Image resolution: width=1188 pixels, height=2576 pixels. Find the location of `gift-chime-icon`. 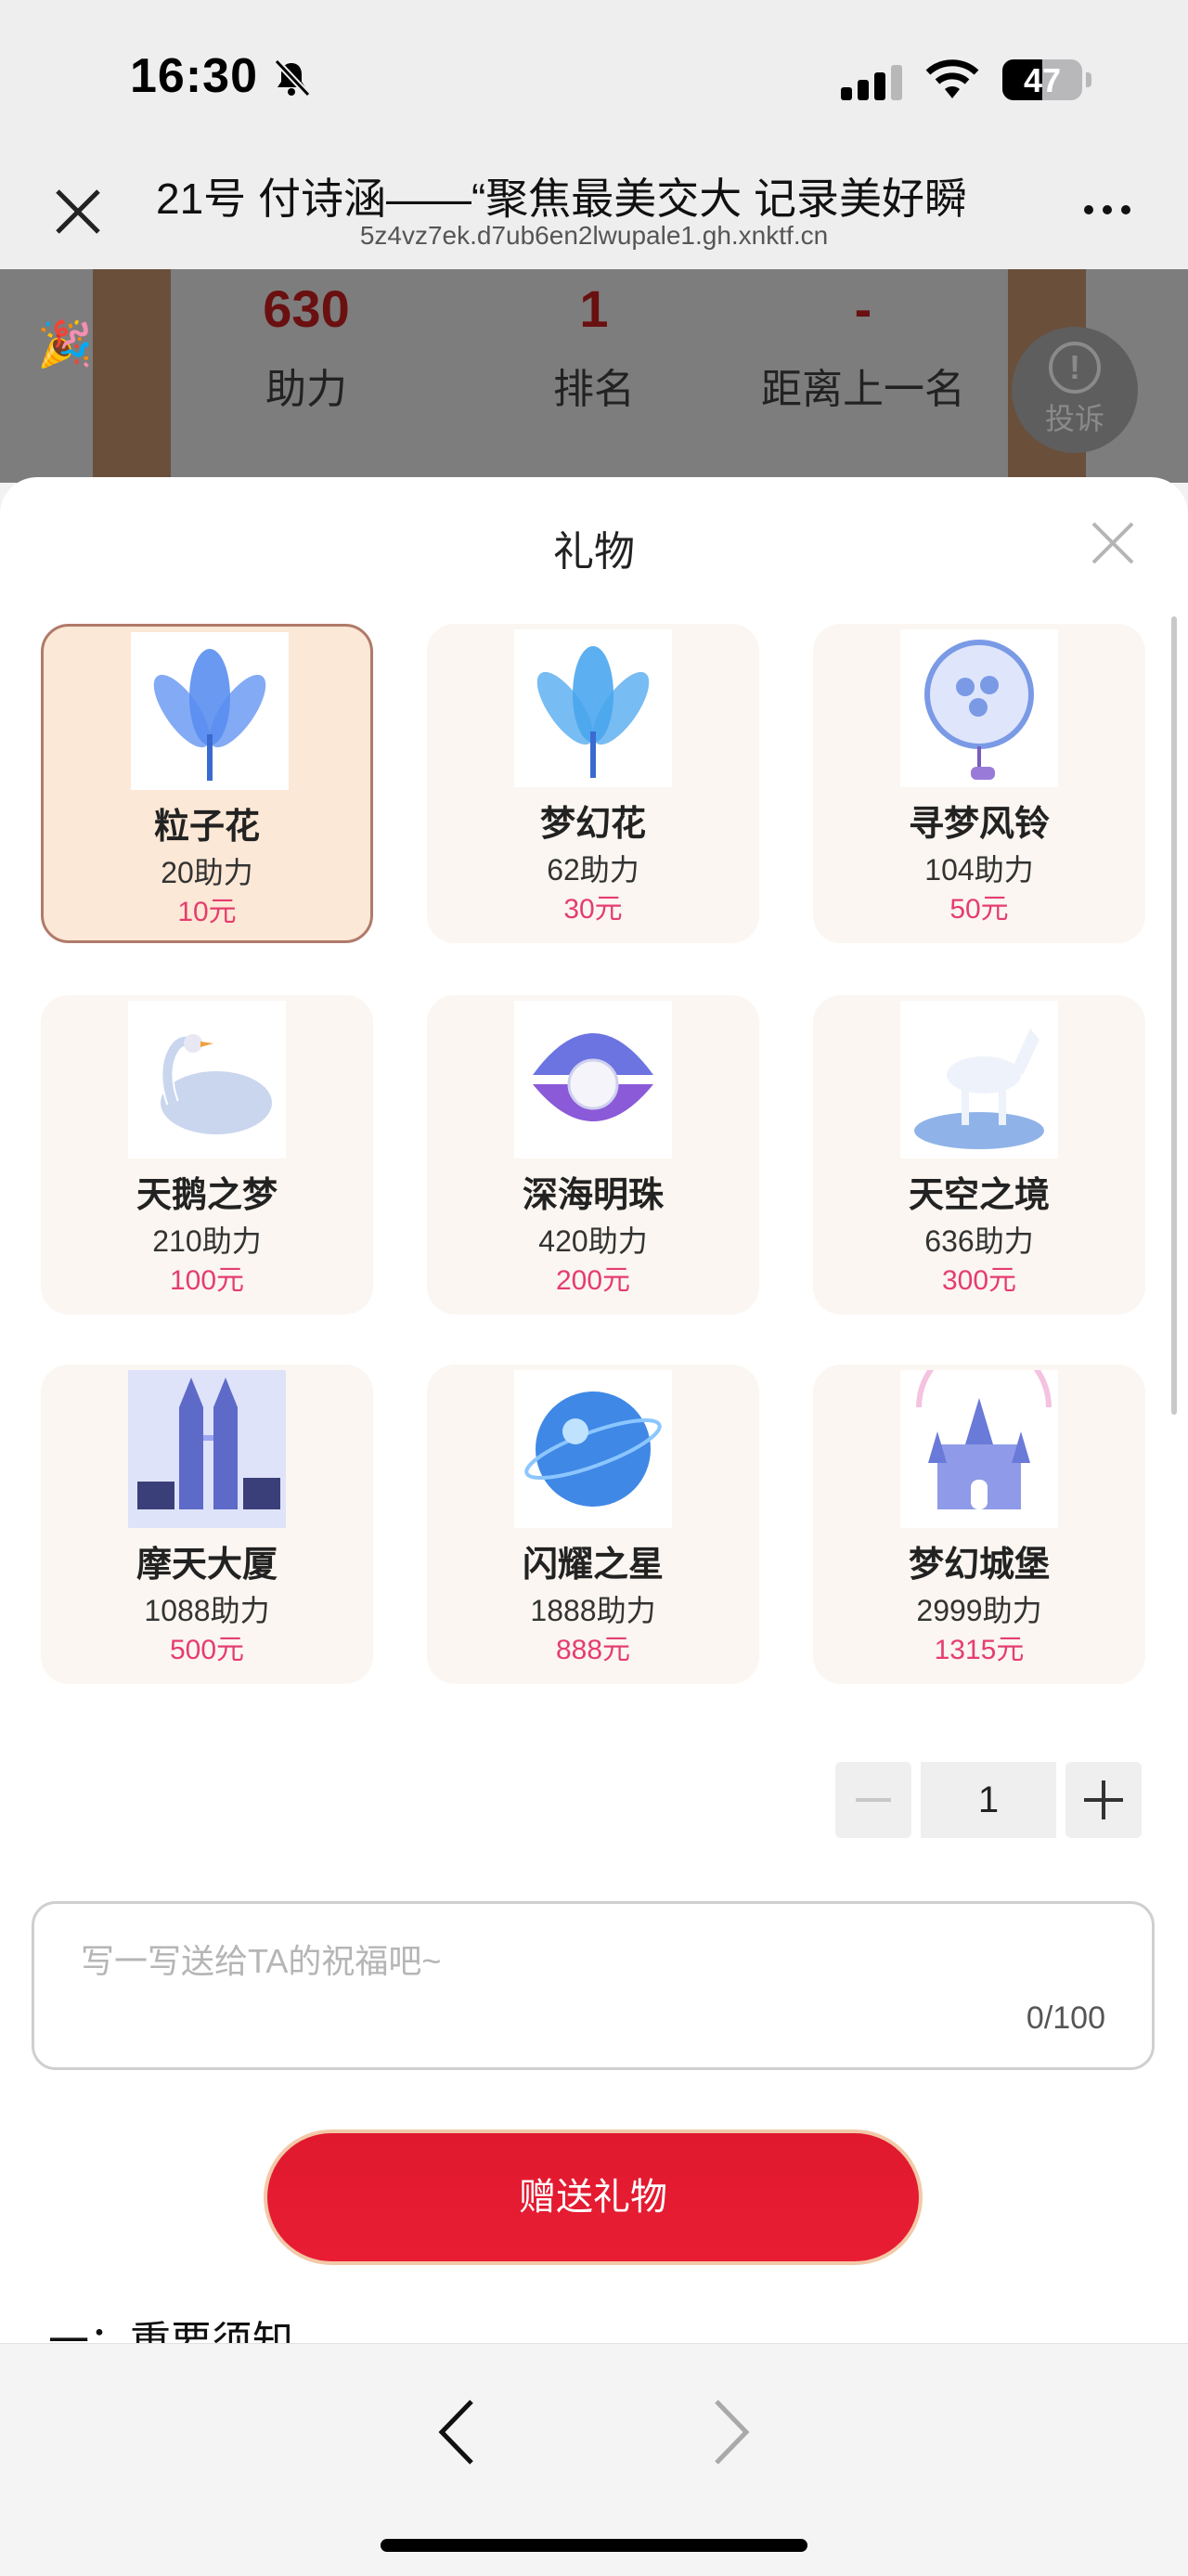

gift-chime-icon is located at coordinates (979, 708).